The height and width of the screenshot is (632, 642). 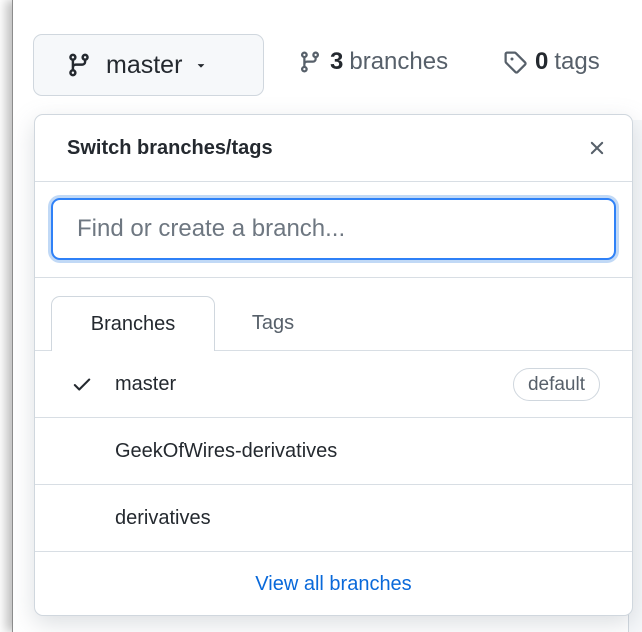 What do you see at coordinates (144, 64) in the screenshot?
I see `branch-select-label: master` at bounding box center [144, 64].